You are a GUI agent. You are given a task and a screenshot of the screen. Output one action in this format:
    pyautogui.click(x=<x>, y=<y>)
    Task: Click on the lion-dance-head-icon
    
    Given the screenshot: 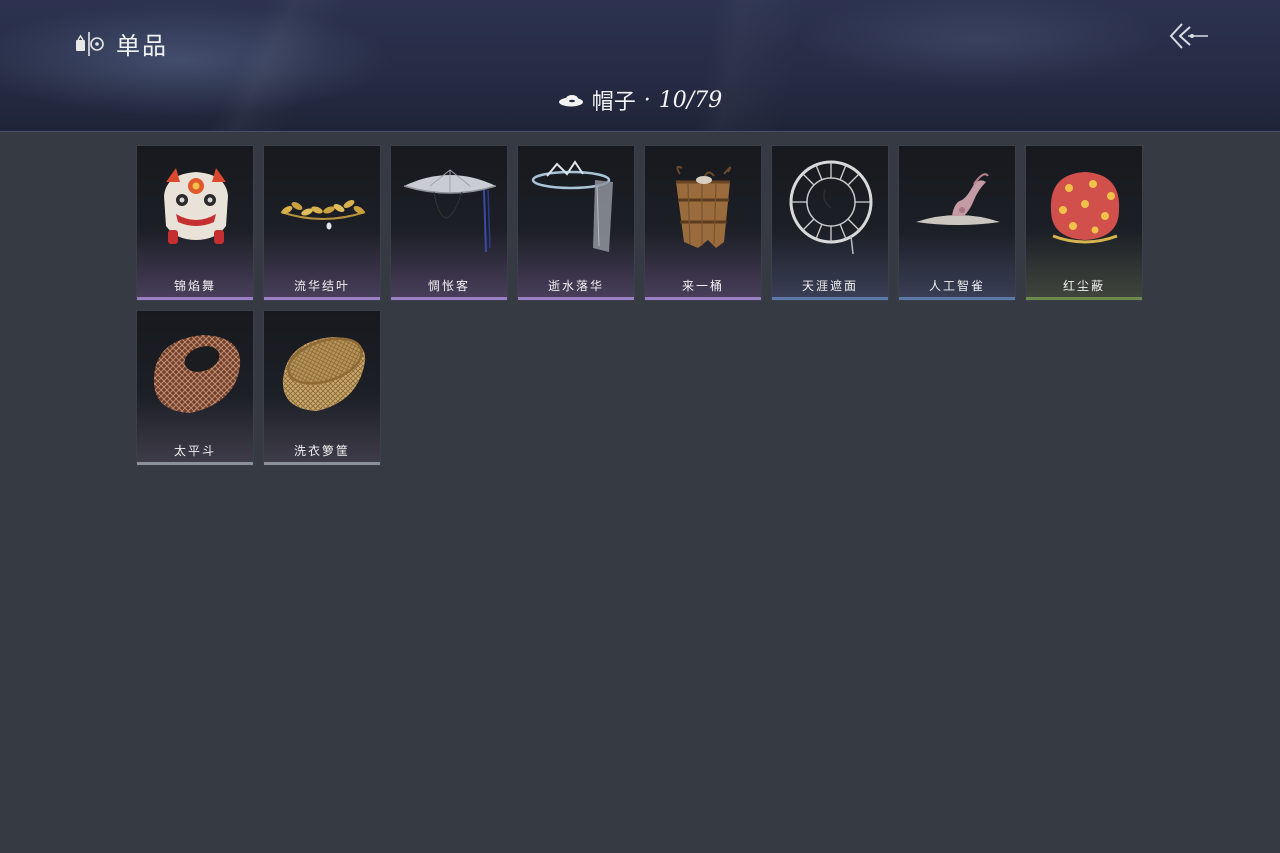 What is the action you would take?
    pyautogui.click(x=196, y=206)
    